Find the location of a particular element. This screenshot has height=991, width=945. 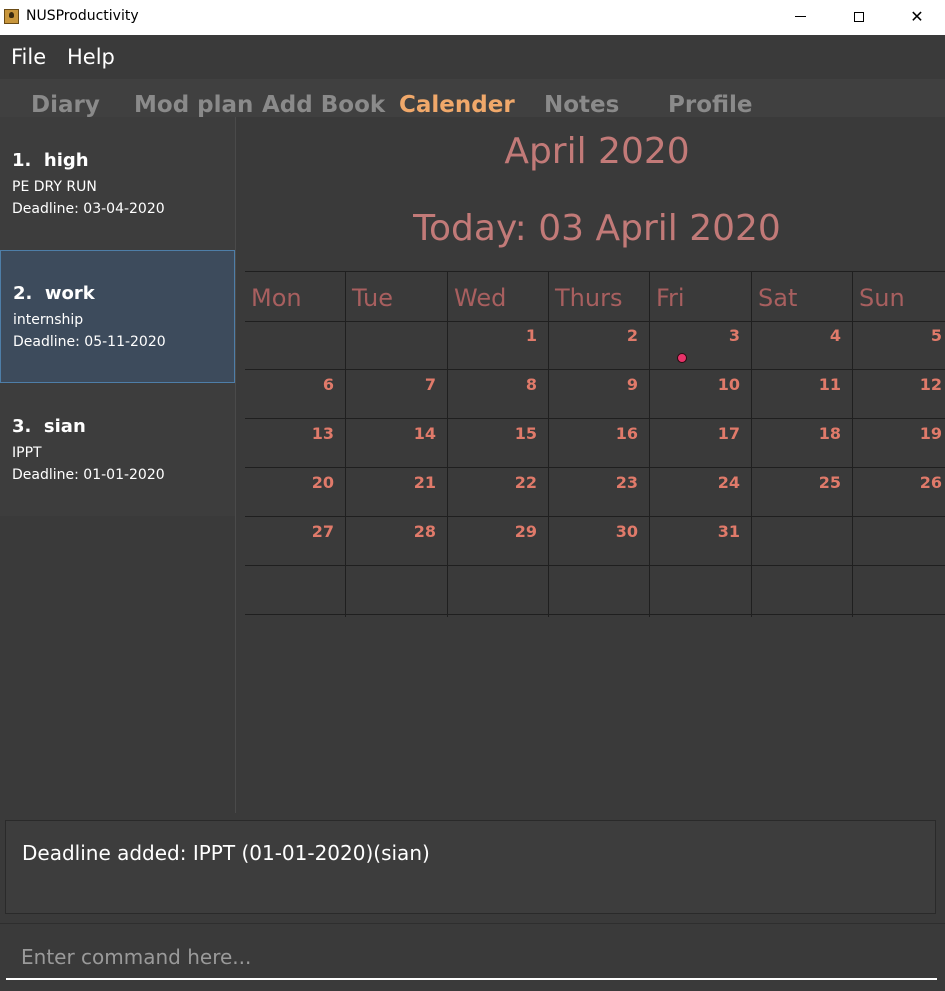

calendar-day: 4 is located at coordinates (821, 335).